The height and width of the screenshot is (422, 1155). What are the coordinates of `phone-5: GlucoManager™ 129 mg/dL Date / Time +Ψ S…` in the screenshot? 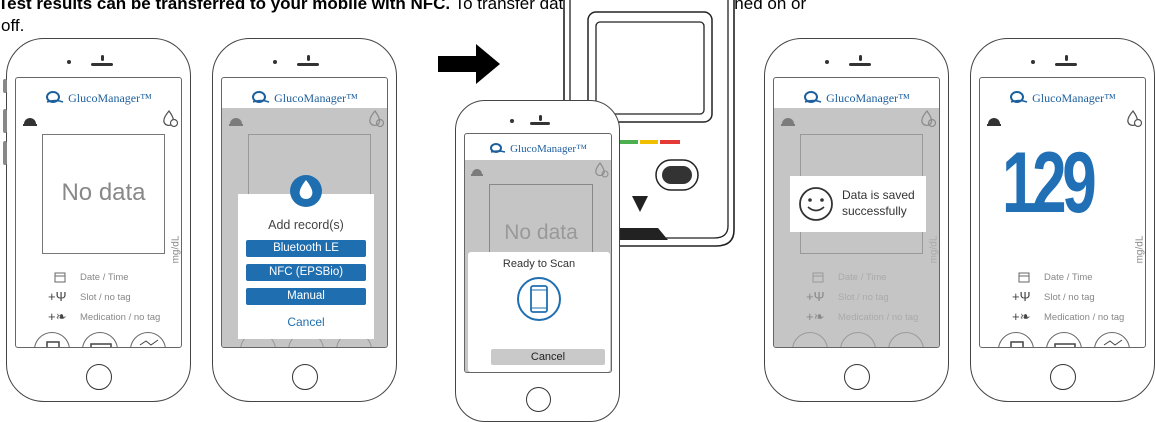 It's located at (1062, 220).